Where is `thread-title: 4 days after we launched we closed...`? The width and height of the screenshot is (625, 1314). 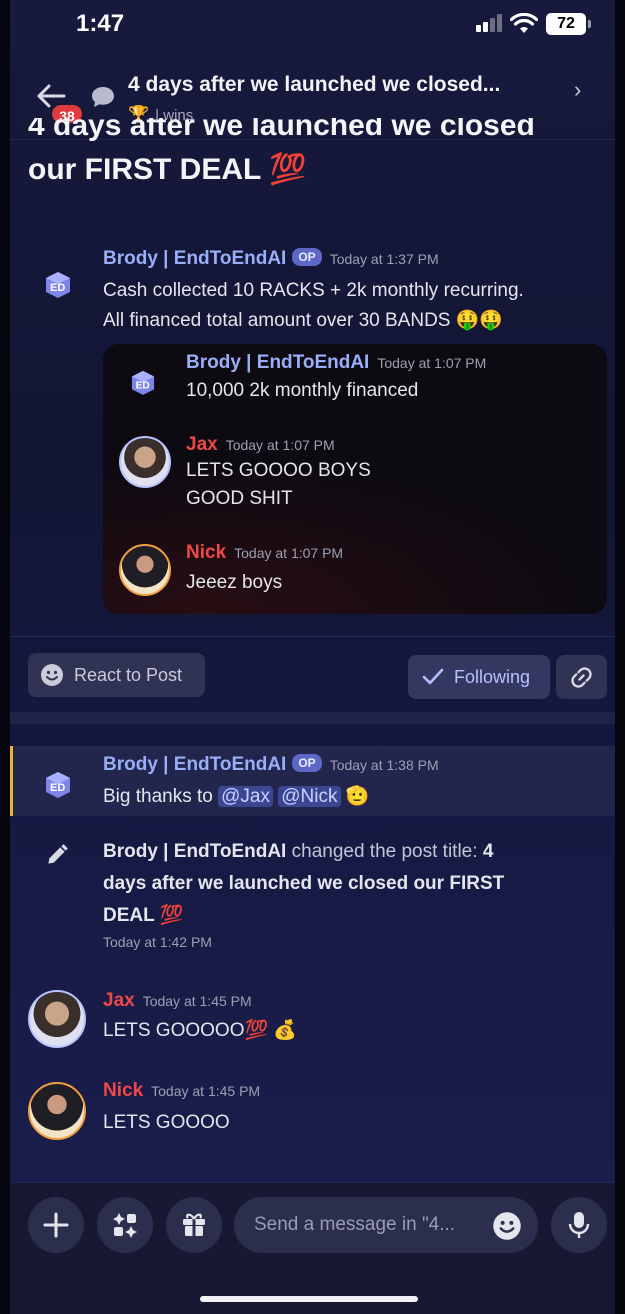
thread-title: 4 days after we launched we closed... is located at coordinates (348, 85).